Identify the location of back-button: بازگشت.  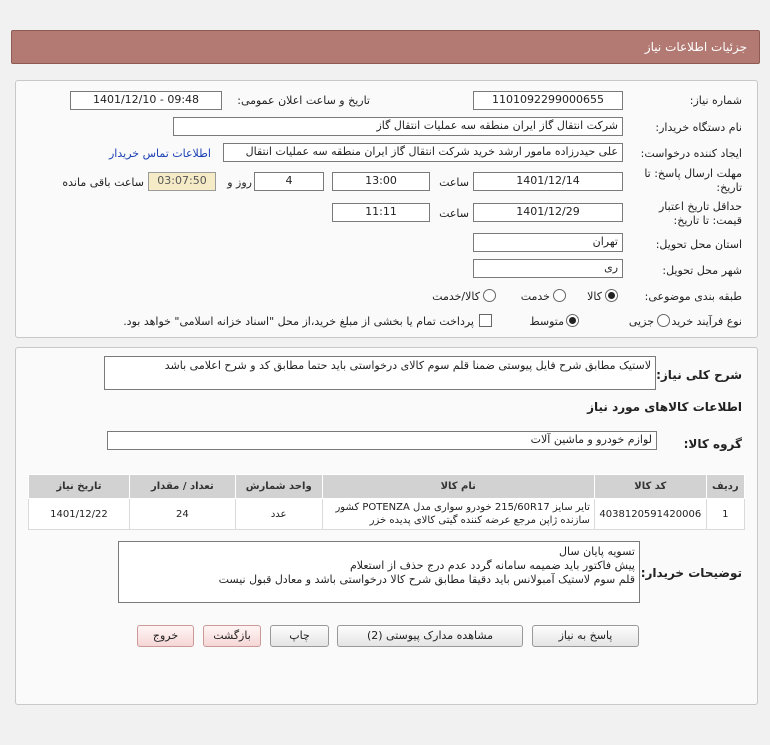
(232, 636).